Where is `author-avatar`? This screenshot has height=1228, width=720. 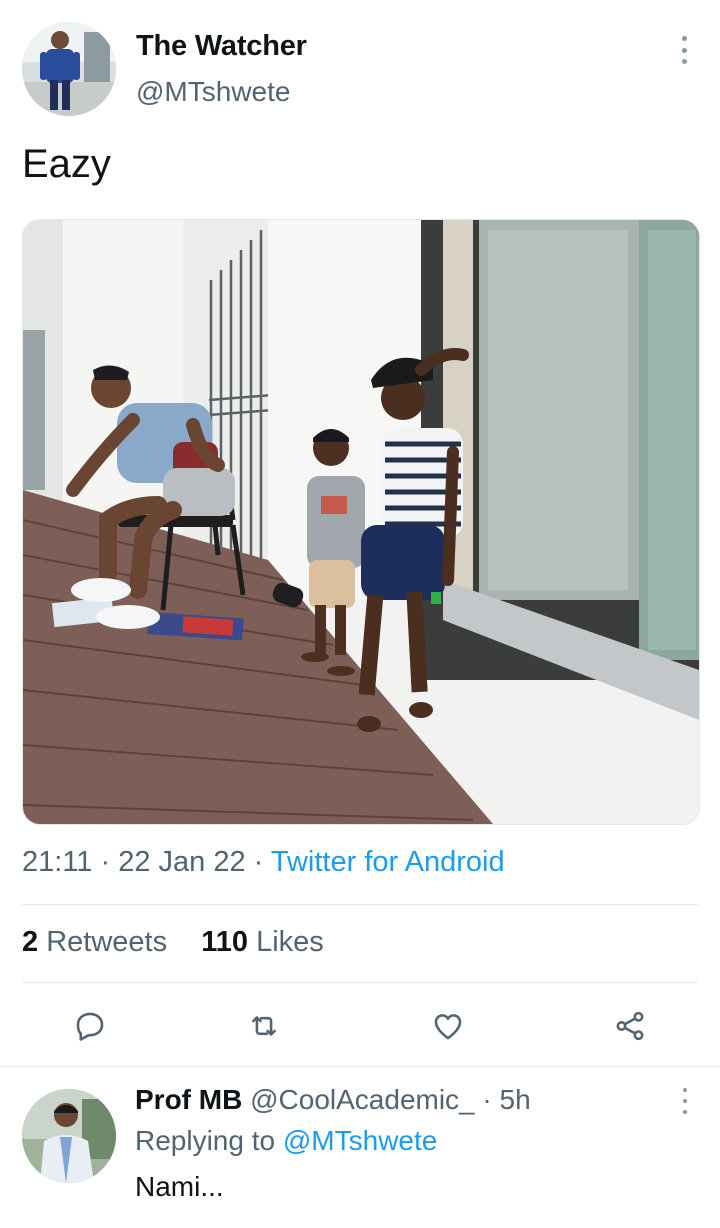 author-avatar is located at coordinates (69, 69).